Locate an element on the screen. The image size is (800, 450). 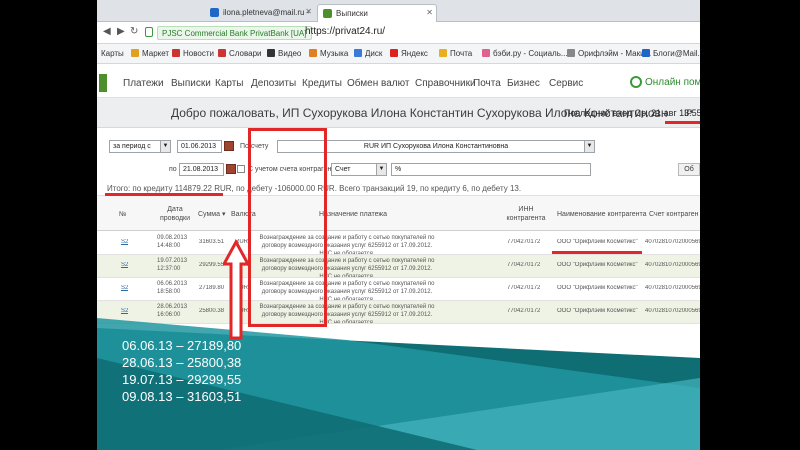
menu-item-exchange: Обмен валют is located at coordinates (378, 83).